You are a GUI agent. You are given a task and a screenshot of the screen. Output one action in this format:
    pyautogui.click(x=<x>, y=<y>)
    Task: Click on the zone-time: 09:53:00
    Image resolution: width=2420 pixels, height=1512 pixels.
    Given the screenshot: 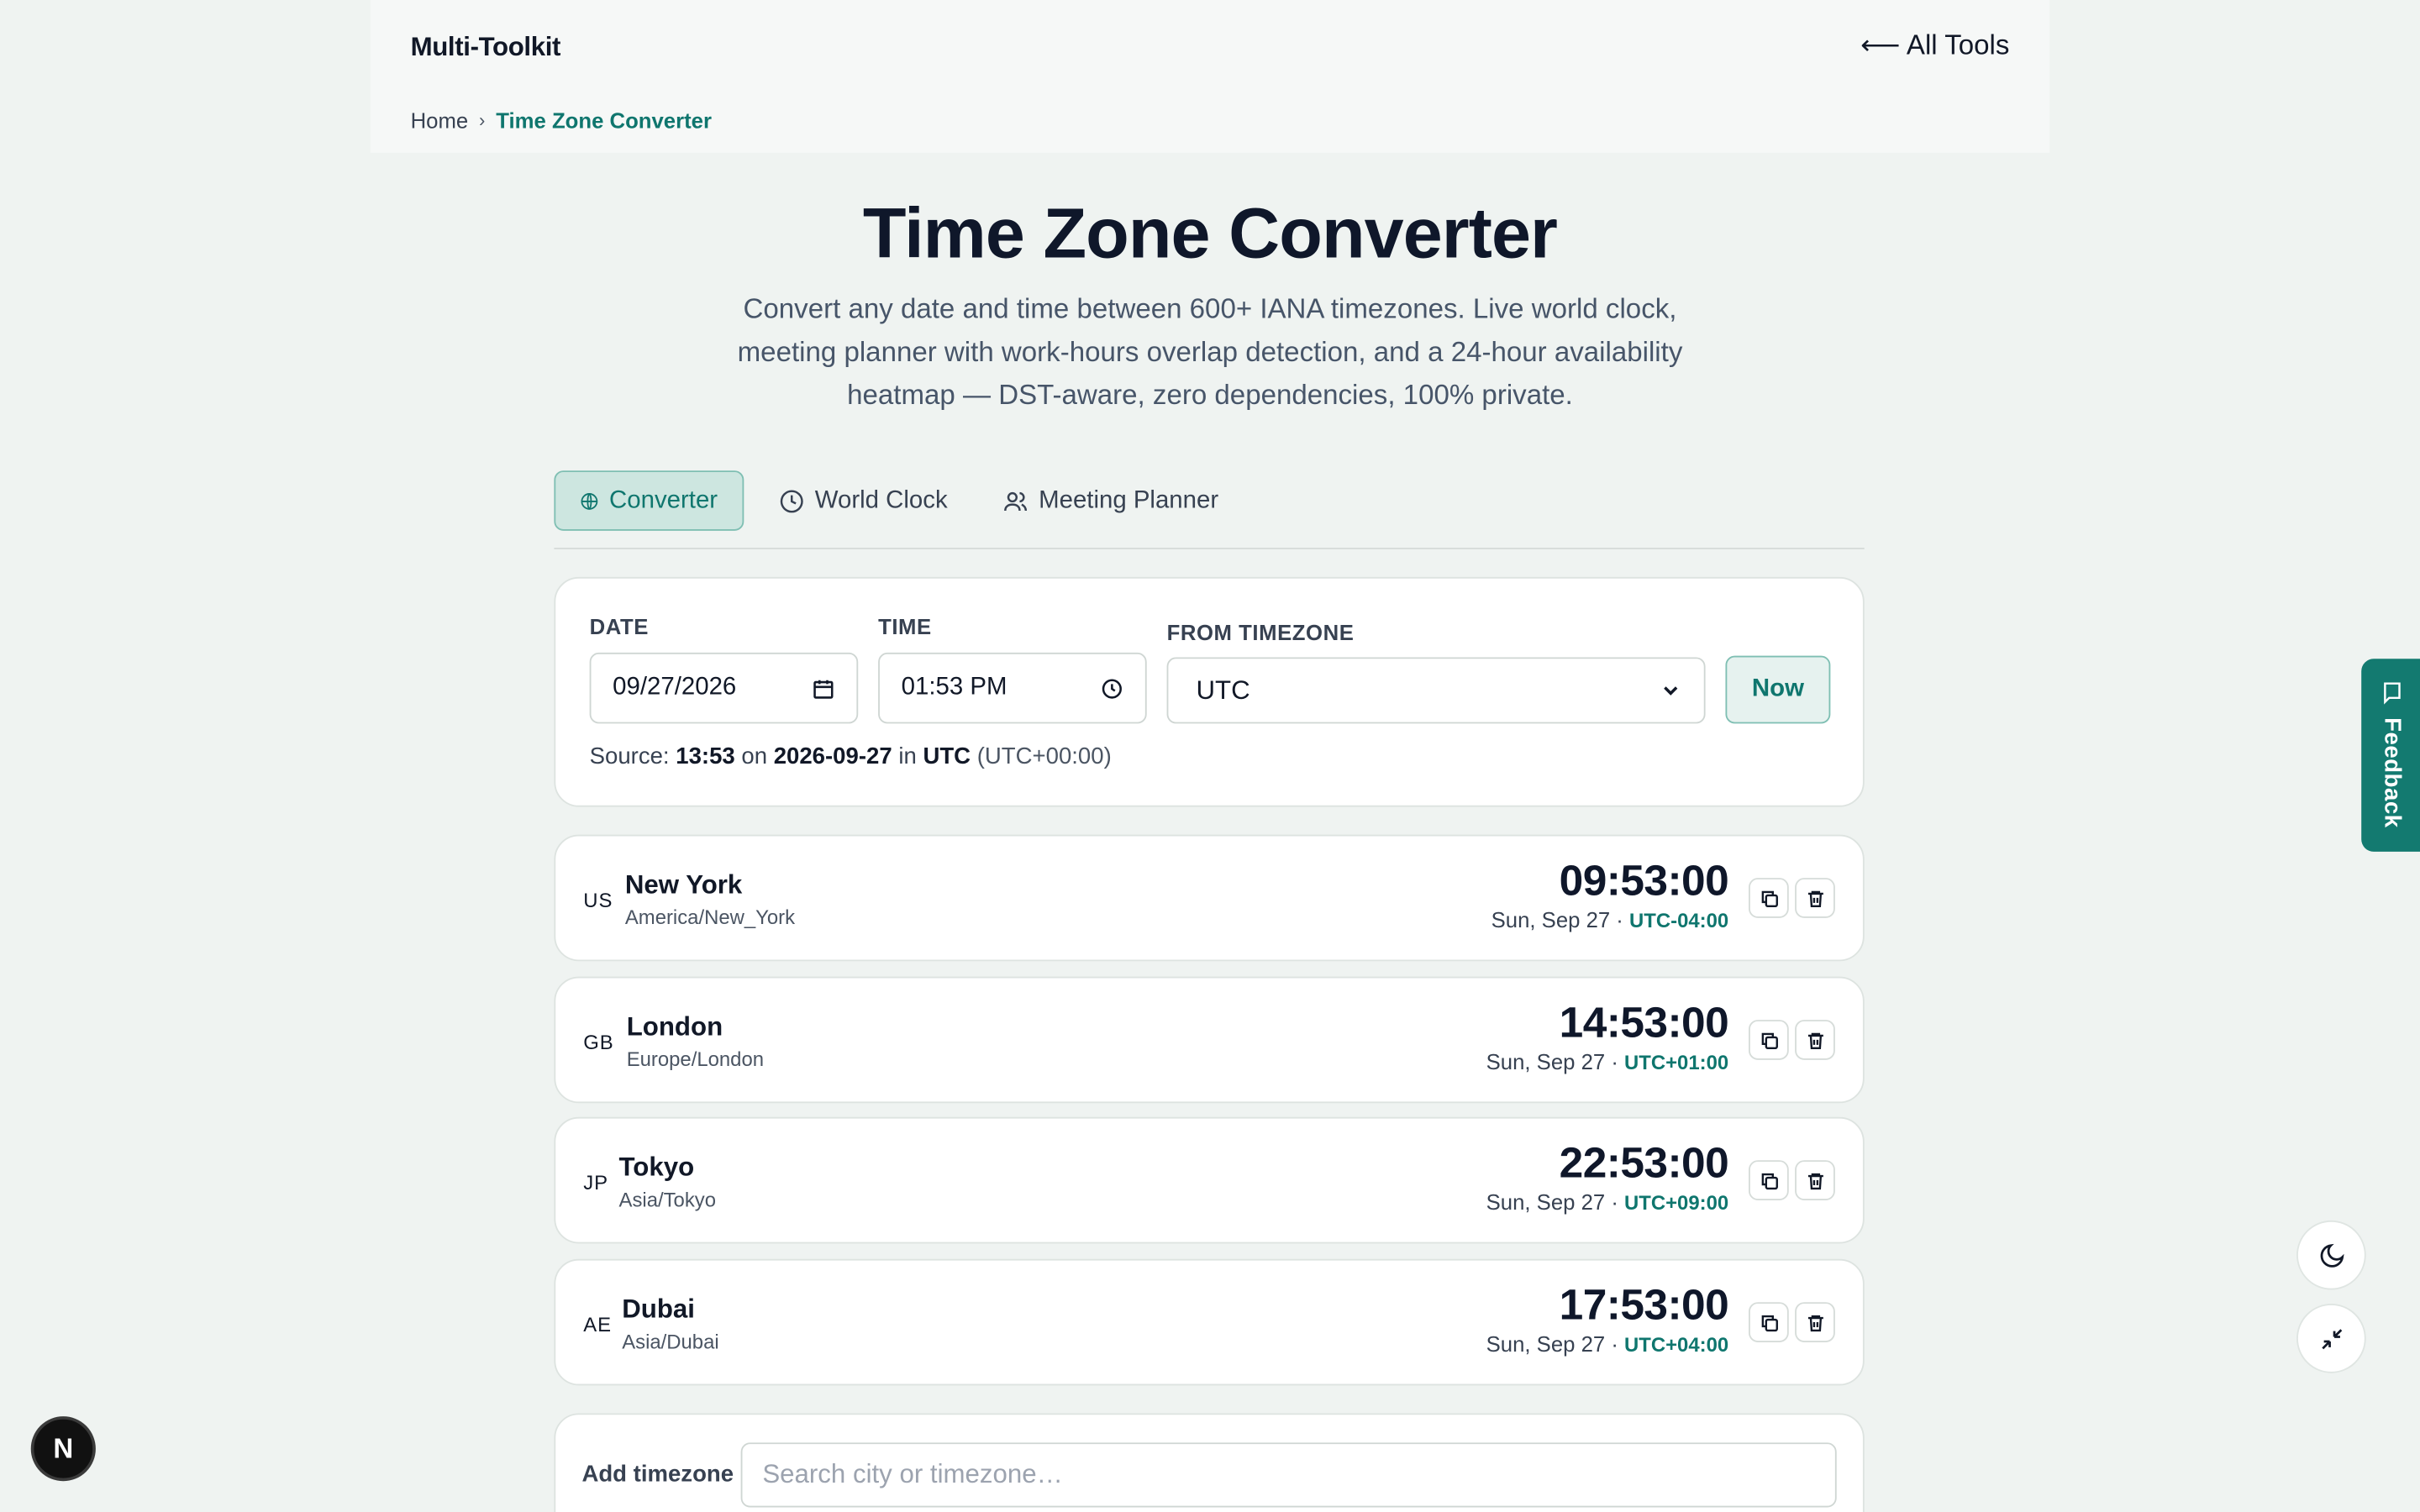 What is the action you would take?
    pyautogui.click(x=1644, y=880)
    